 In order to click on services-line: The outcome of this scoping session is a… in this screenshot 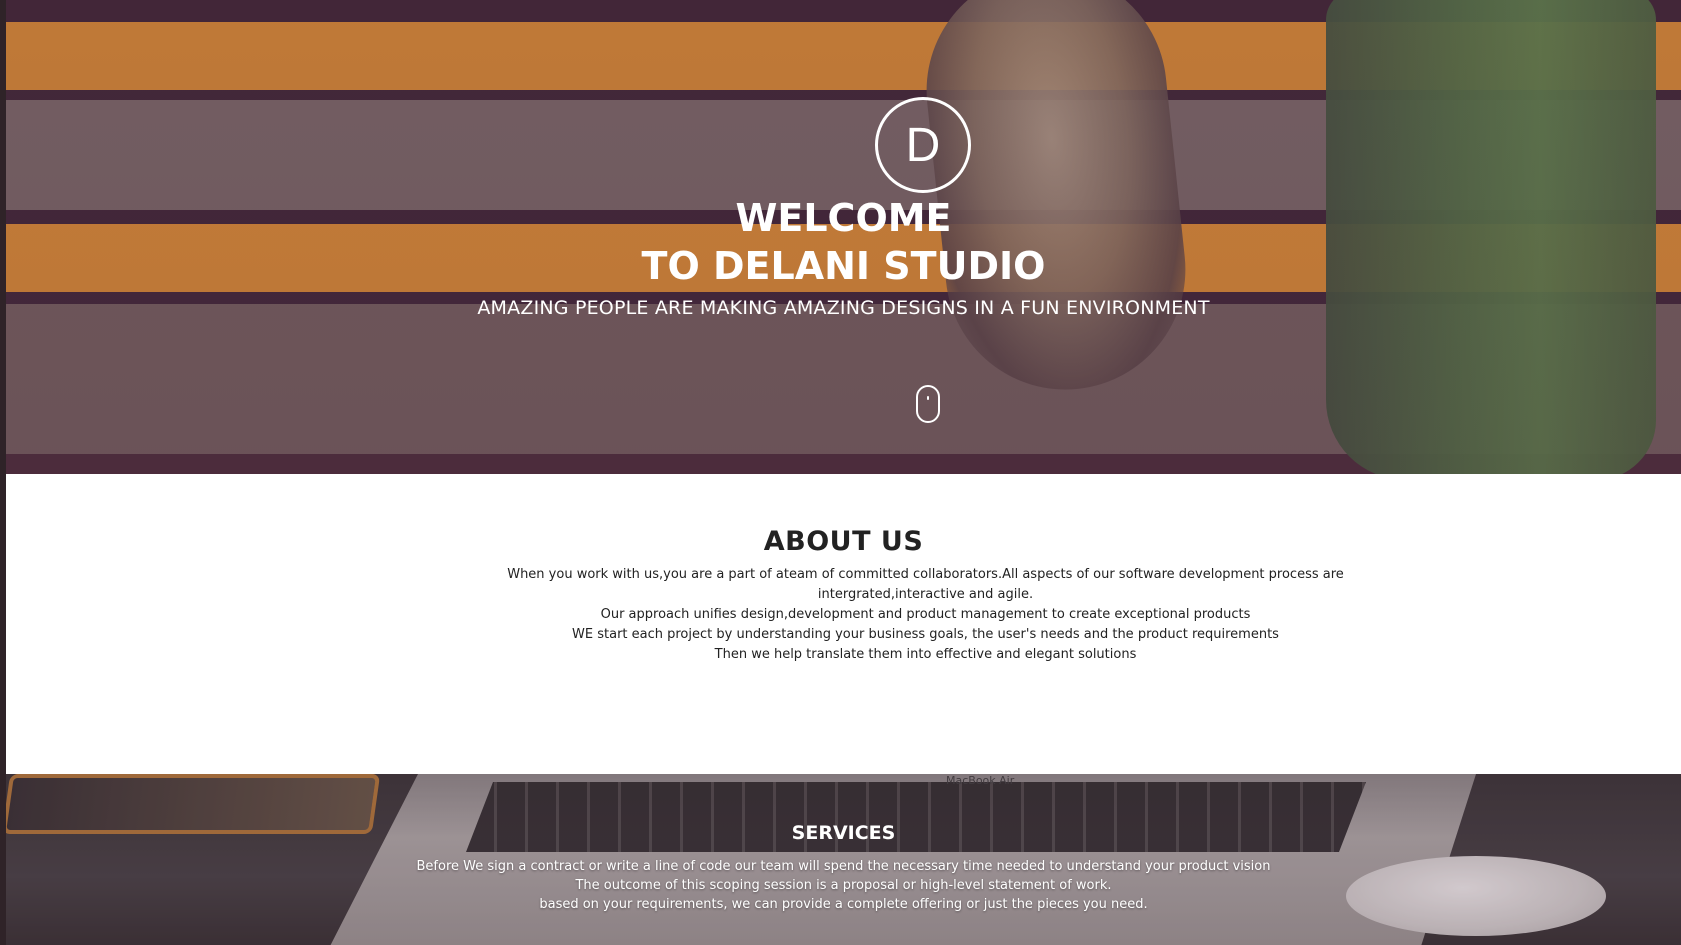, I will do `click(843, 885)`.